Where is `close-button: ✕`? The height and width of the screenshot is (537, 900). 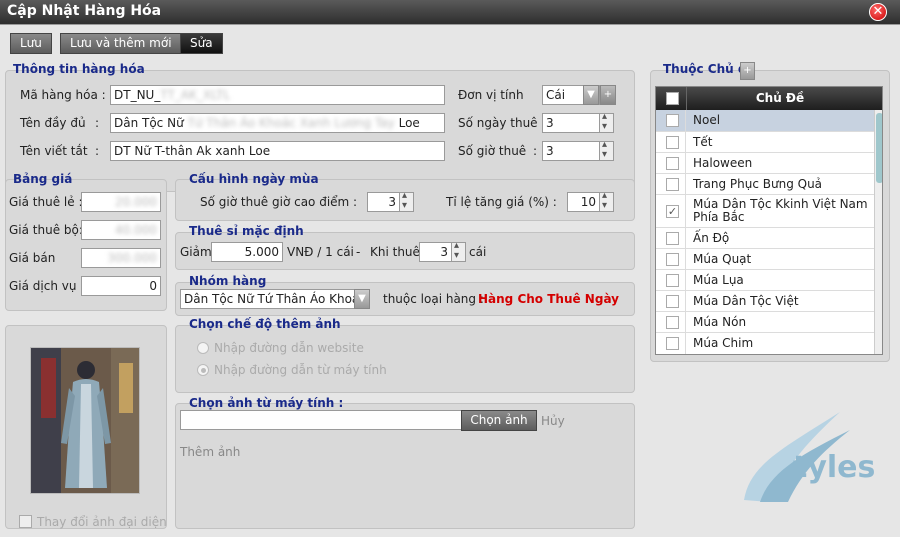
close-button: ✕ is located at coordinates (878, 12).